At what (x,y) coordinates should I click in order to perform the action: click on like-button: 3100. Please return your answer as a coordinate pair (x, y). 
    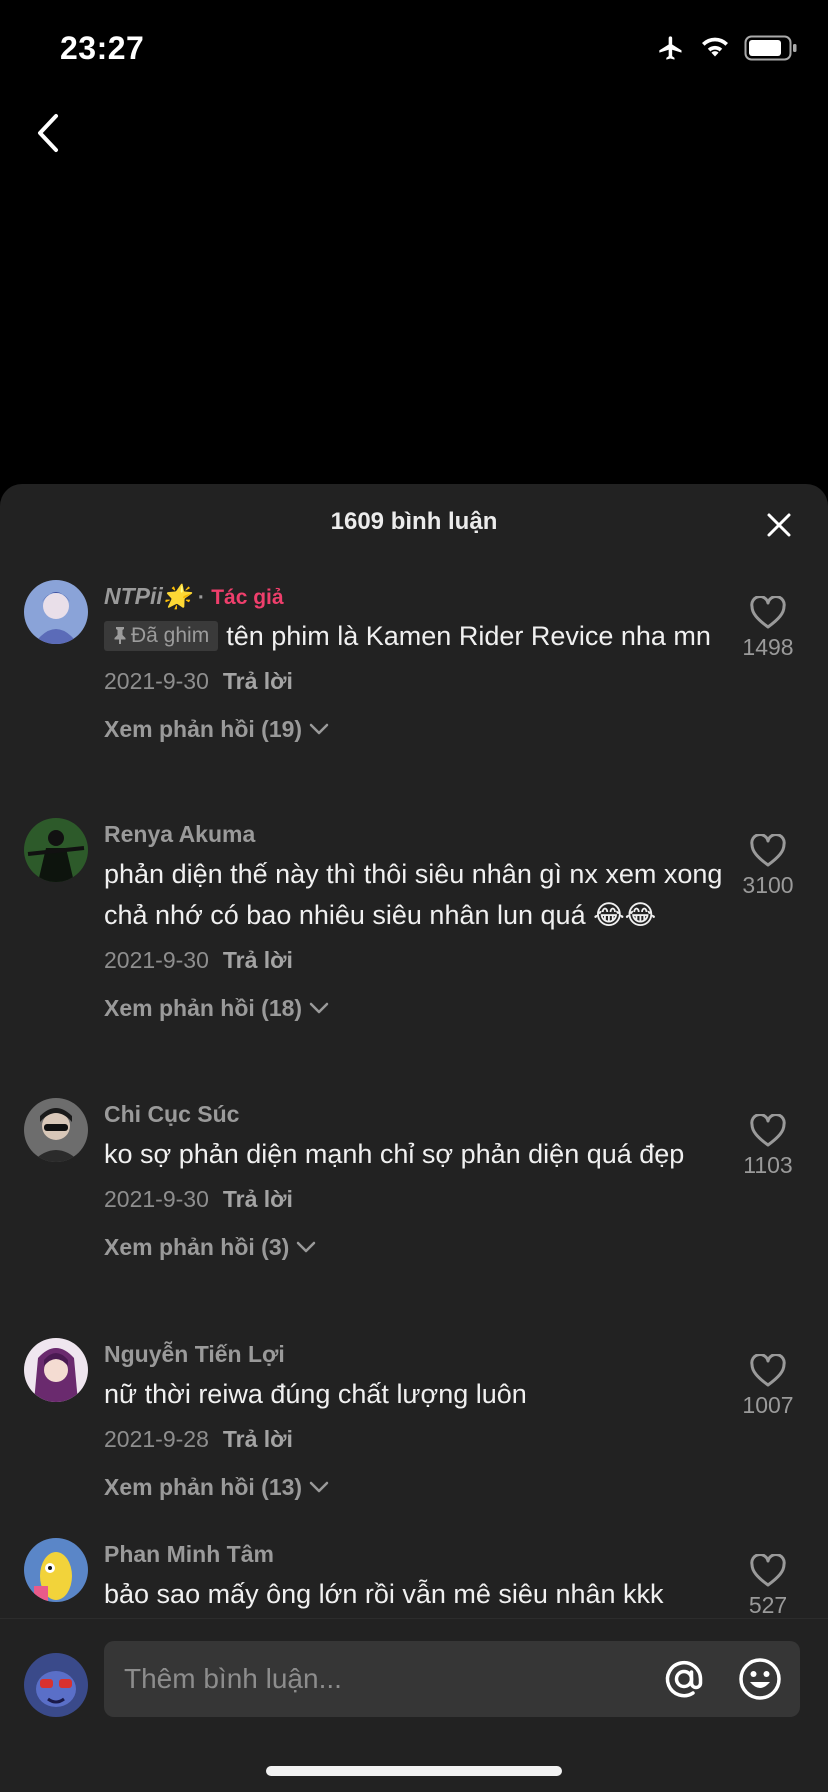
    Looking at the image, I should click on (768, 866).